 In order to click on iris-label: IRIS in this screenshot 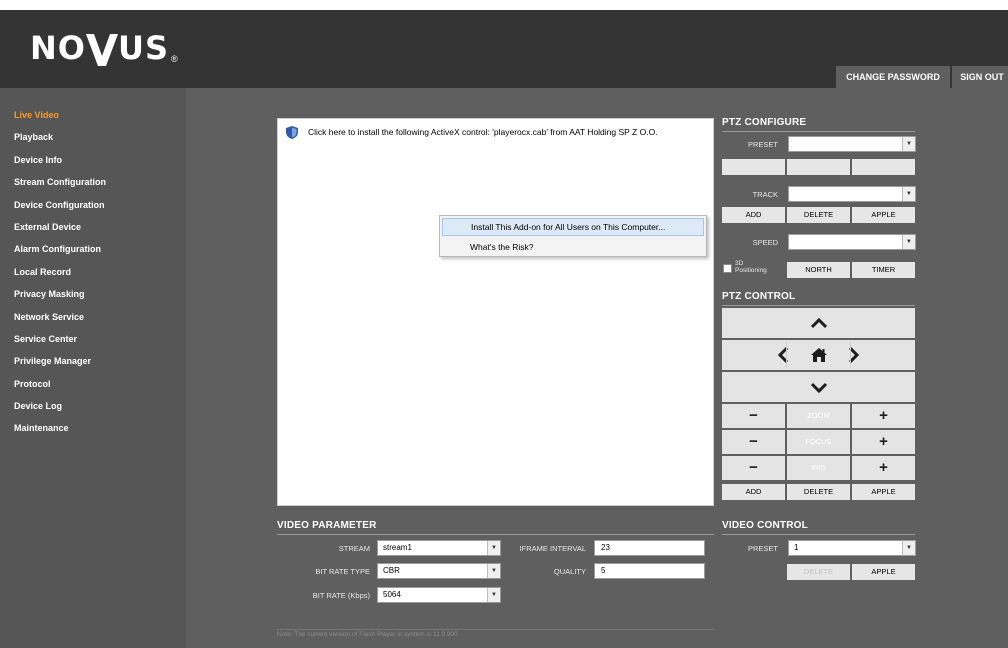, I will do `click(818, 468)`.